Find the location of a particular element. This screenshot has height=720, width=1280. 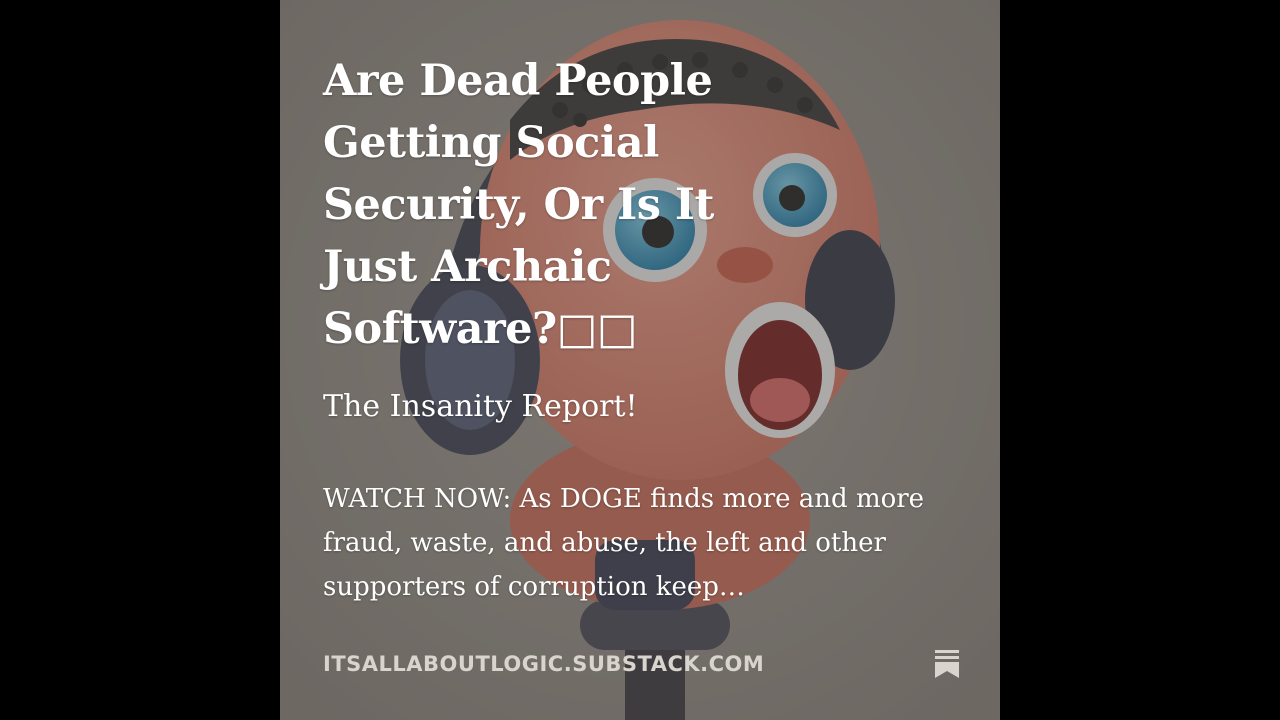

substack-bookmark-icon is located at coordinates (947, 664).